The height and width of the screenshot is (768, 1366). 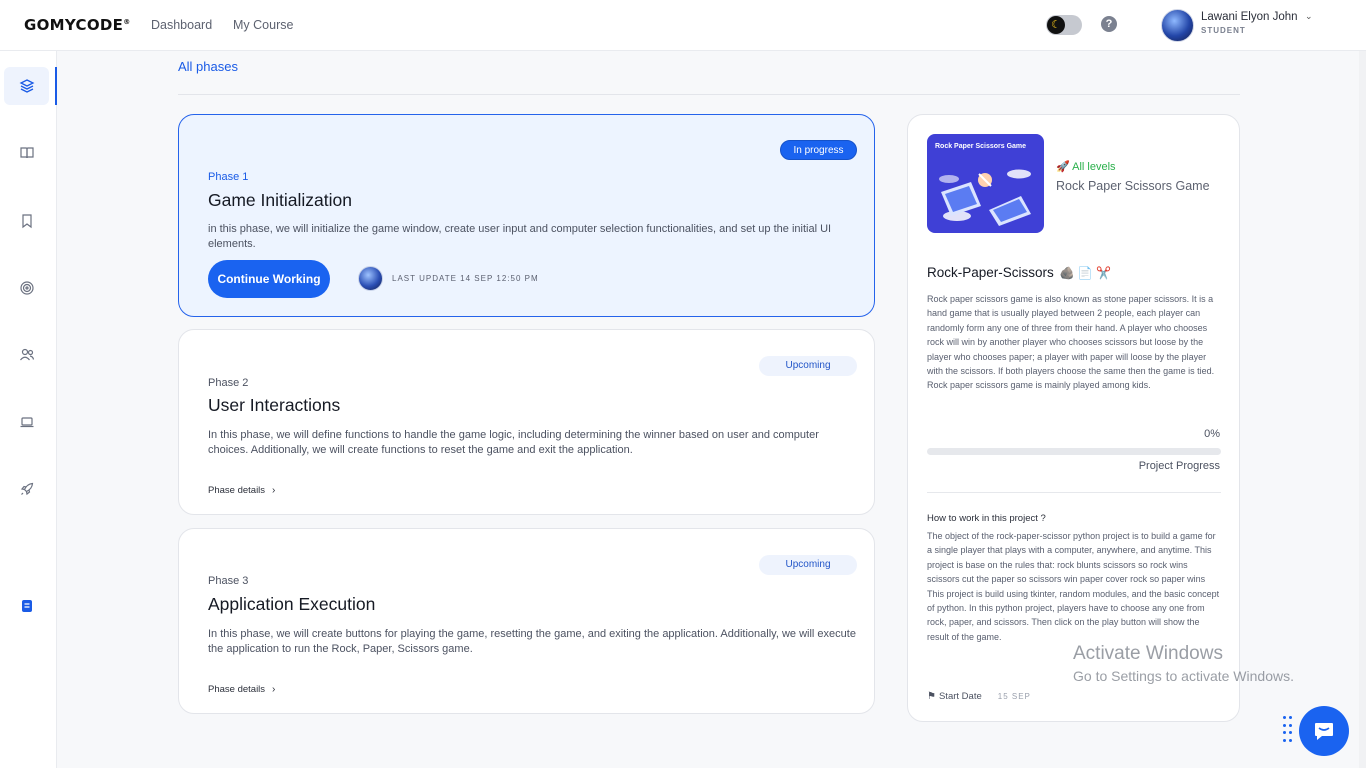 I want to click on bookmark-icon, so click(x=26, y=221).